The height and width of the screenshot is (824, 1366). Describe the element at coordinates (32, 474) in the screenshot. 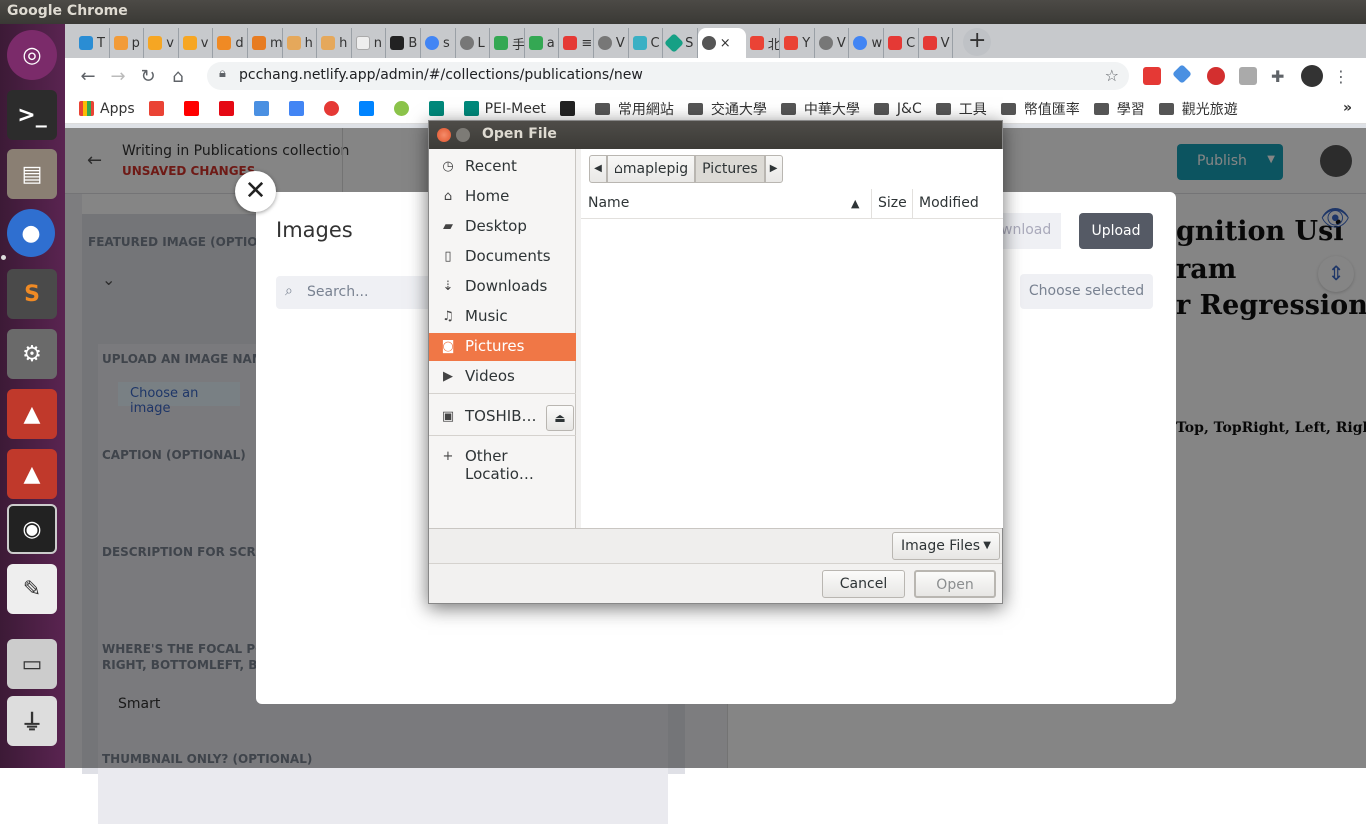

I see `matlab-icon-2: ▲` at that location.